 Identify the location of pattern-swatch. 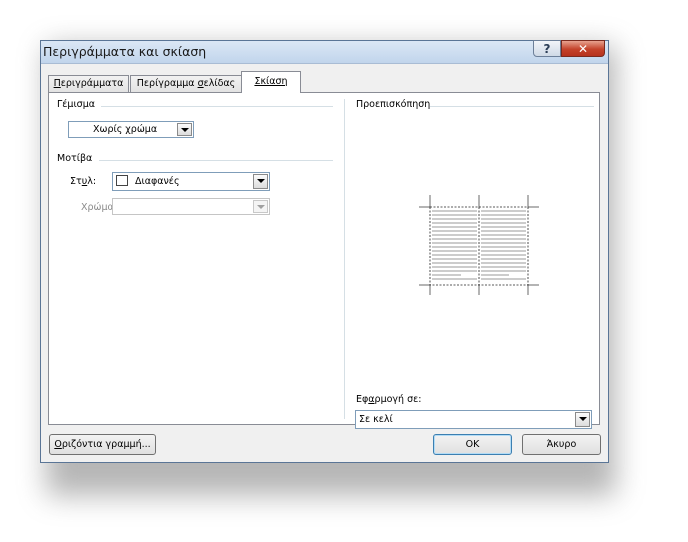
(122, 180).